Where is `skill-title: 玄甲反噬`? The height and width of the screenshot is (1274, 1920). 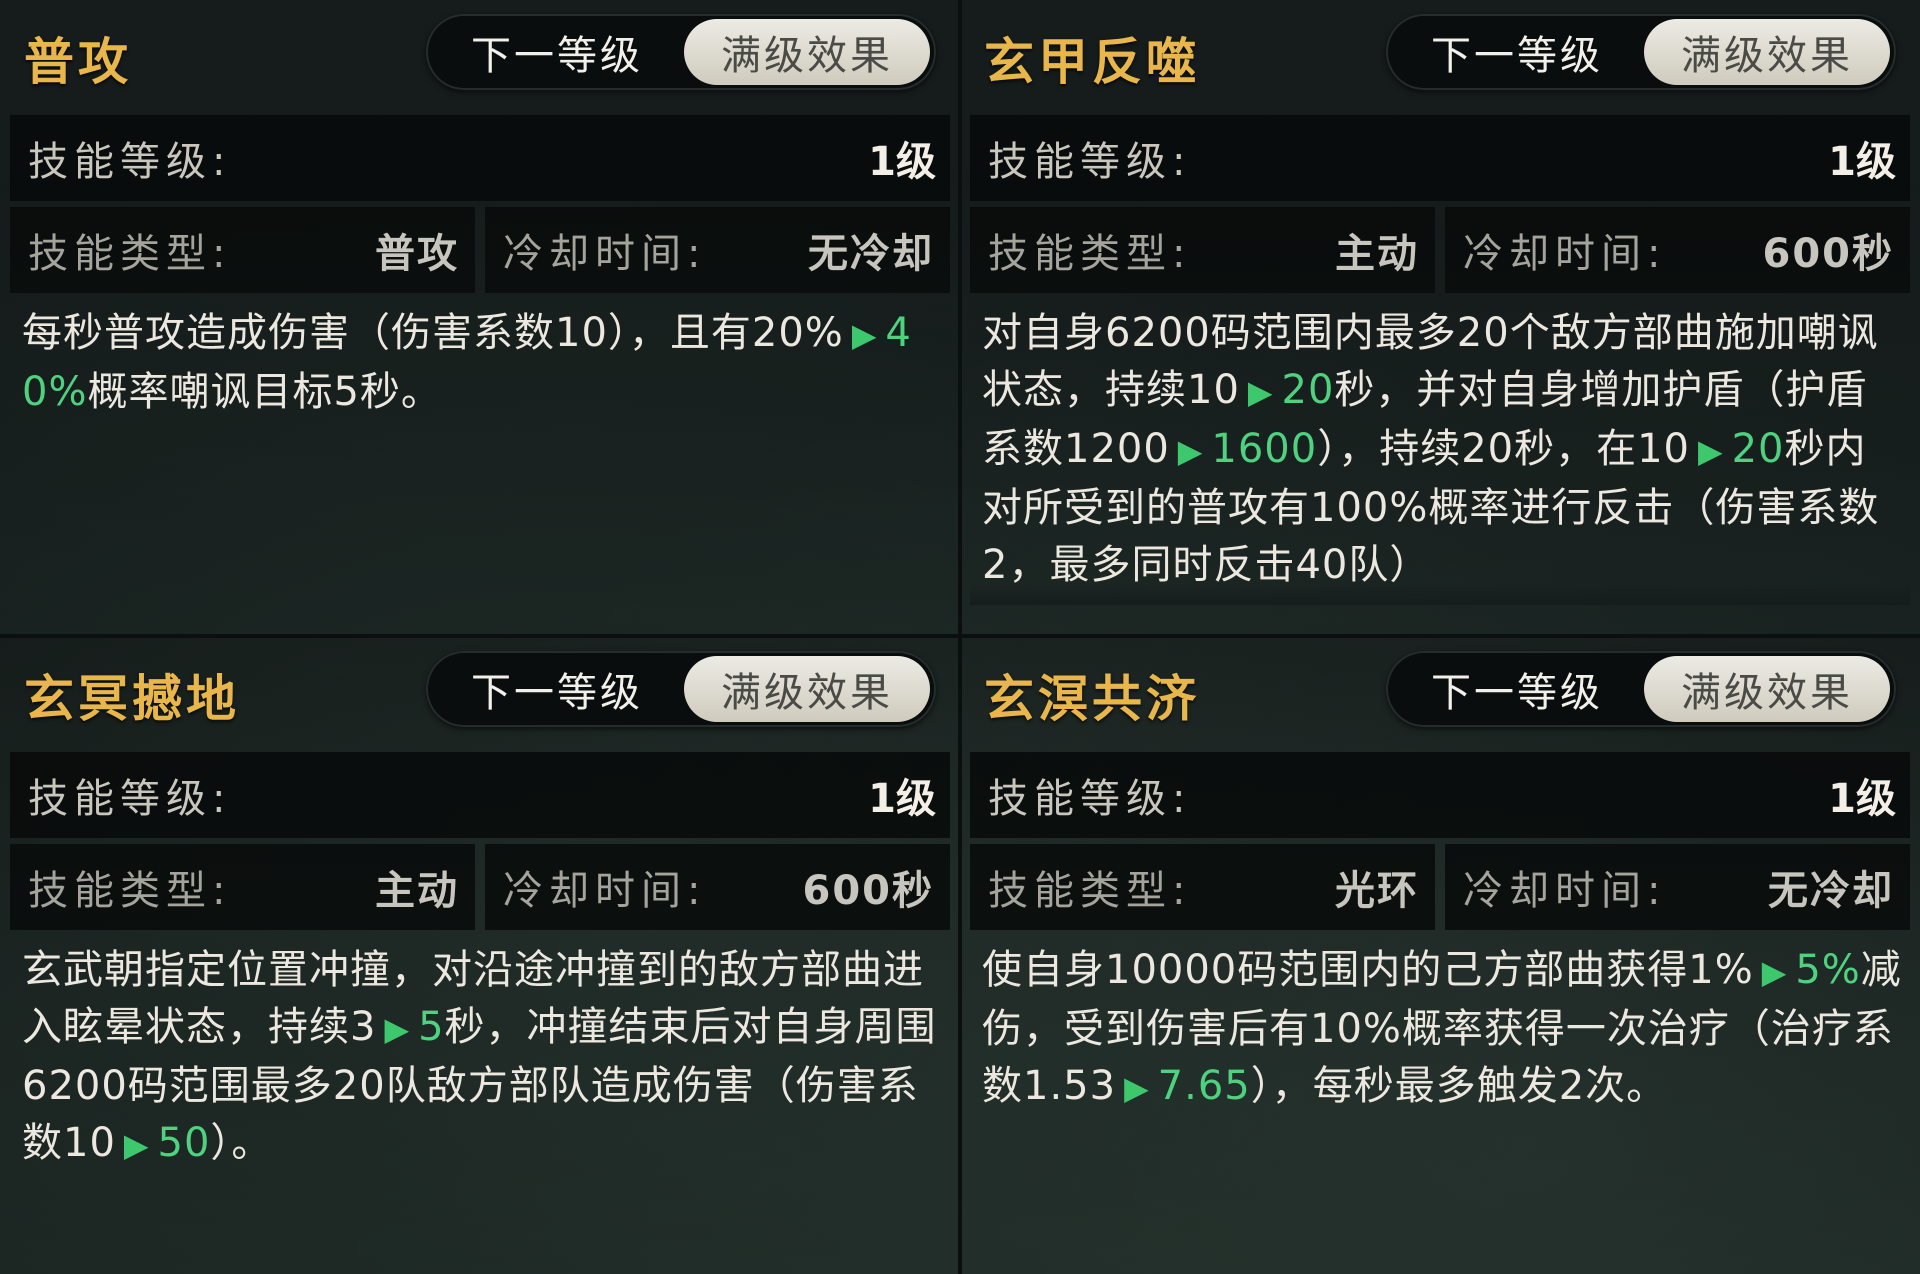 skill-title: 玄甲反噬 is located at coordinates (1092, 62).